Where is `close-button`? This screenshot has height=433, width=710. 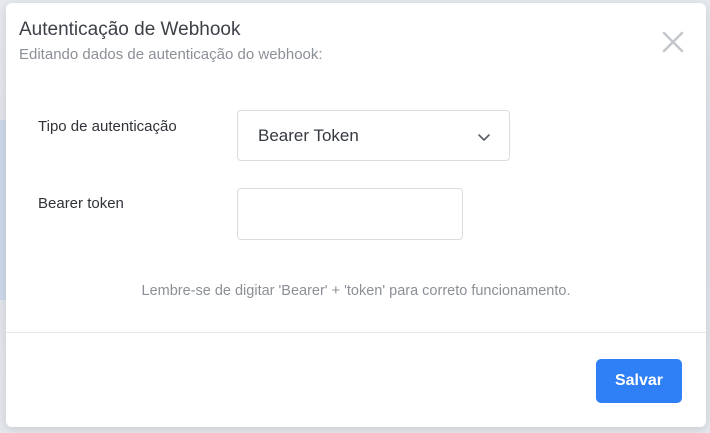
close-button is located at coordinates (673, 42).